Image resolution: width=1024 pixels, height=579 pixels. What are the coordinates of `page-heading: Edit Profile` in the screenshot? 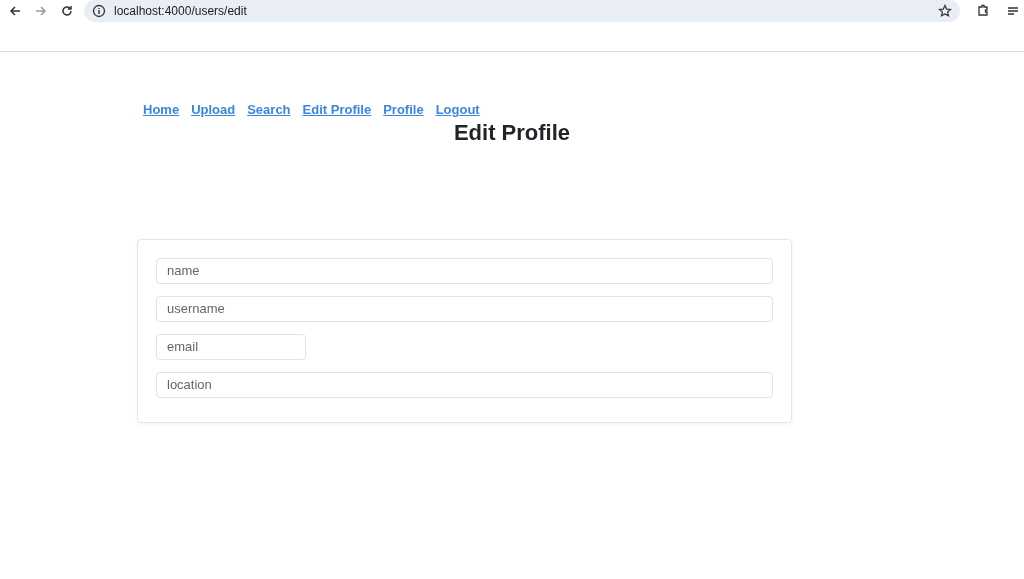 It's located at (512, 132).